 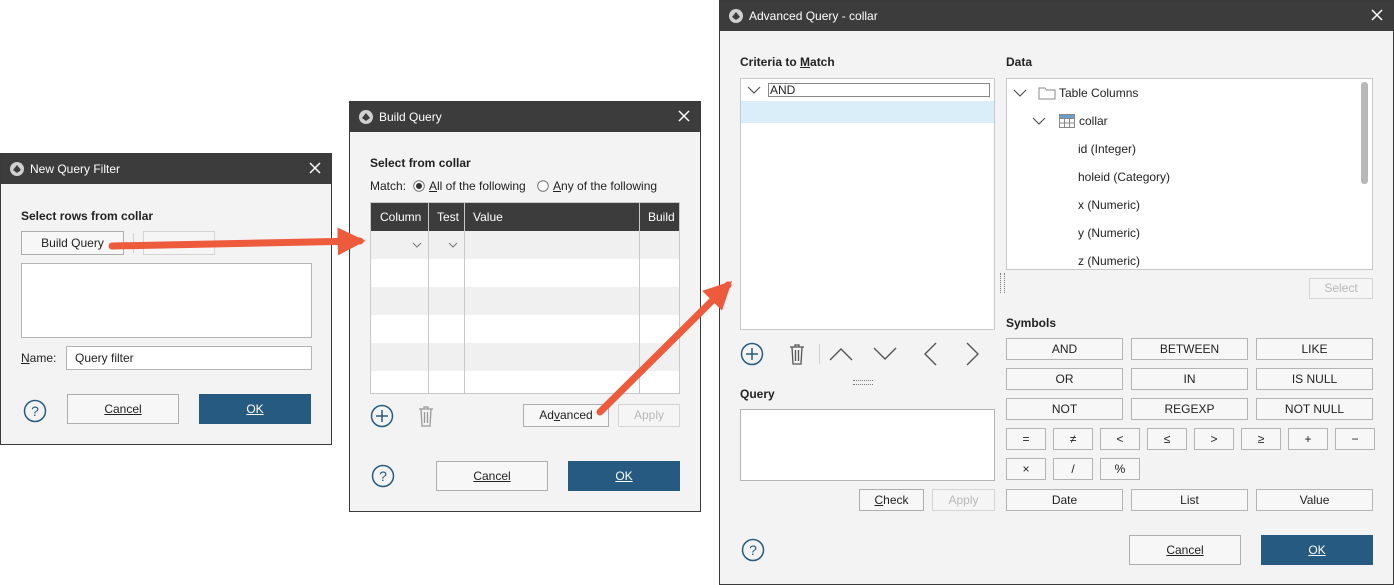 What do you see at coordinates (1214, 439) in the screenshot?
I see `symbol-button: >` at bounding box center [1214, 439].